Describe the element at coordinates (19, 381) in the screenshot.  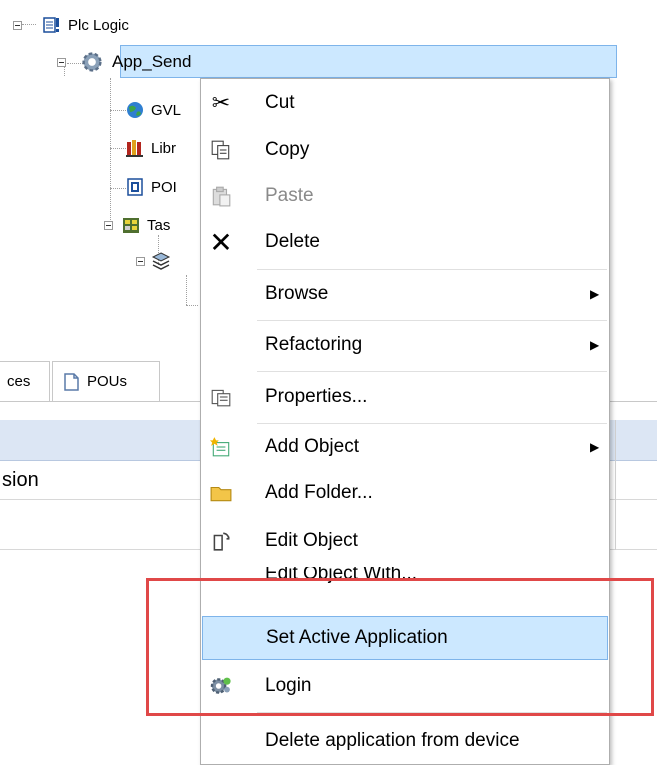
I see `tab-label: ces` at that location.